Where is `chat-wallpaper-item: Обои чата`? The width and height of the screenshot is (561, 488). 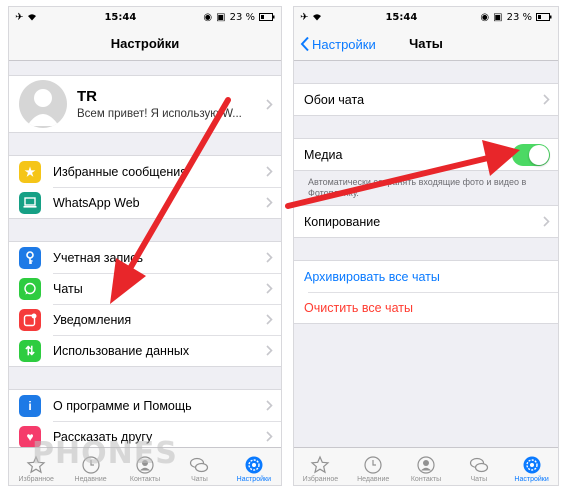 chat-wallpaper-item: Обои чата is located at coordinates (426, 99).